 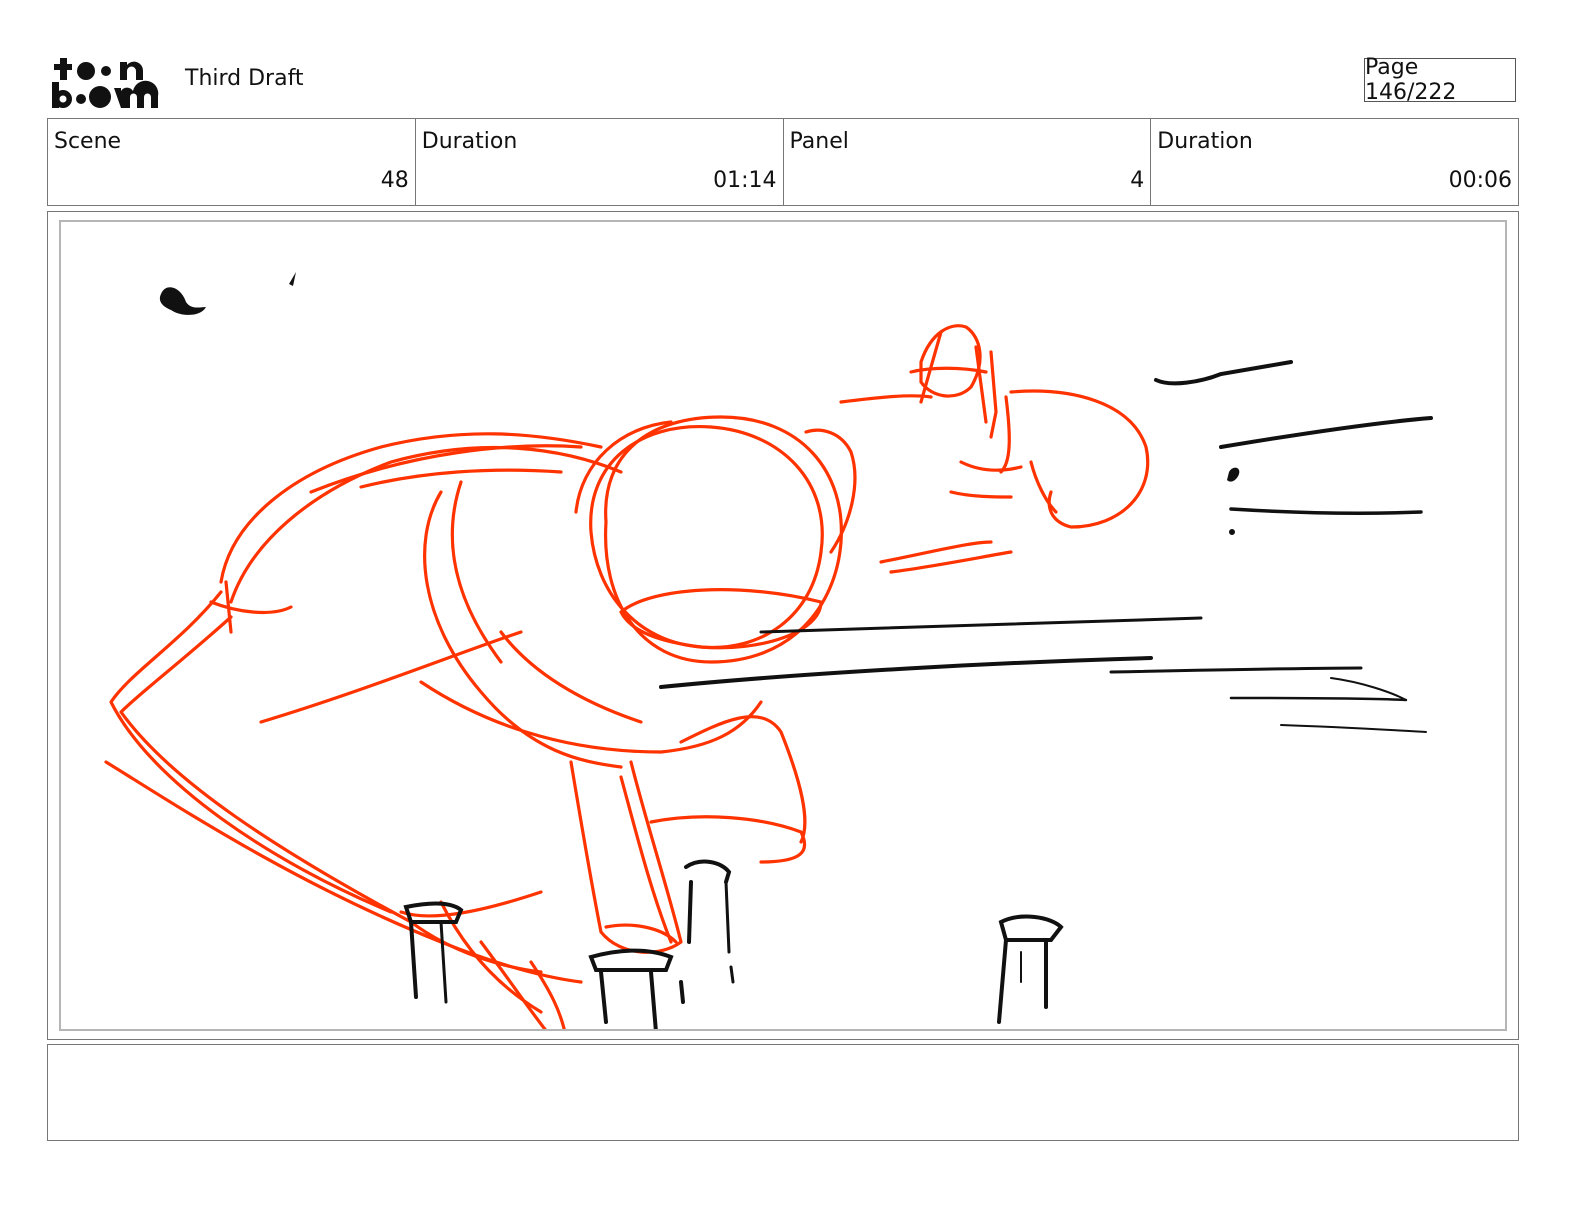 What do you see at coordinates (1440, 80) in the screenshot?
I see `page-number: Page 146/222` at bounding box center [1440, 80].